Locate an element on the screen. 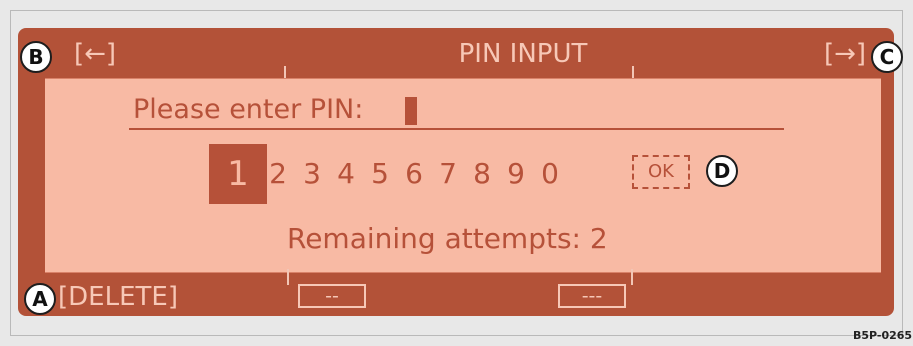 The width and height of the screenshot is (913, 346). page-title: PIN INPUT is located at coordinates (523, 54).